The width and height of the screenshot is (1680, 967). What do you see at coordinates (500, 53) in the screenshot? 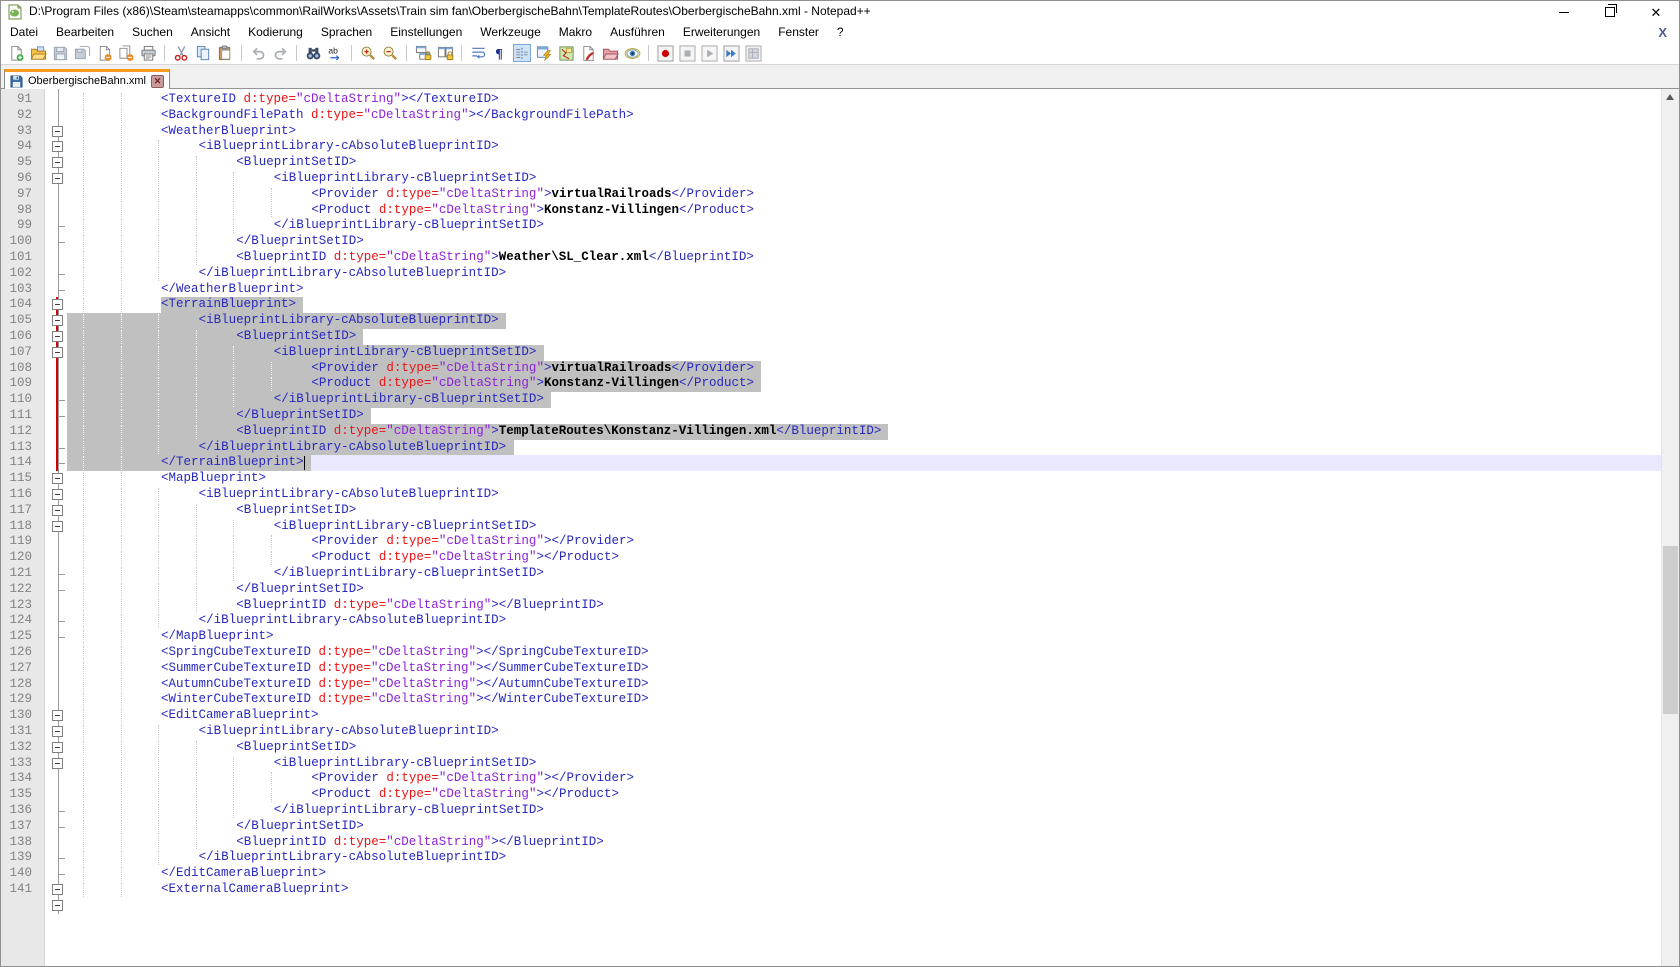
I see `show-all-characters-icon: ¶` at bounding box center [500, 53].